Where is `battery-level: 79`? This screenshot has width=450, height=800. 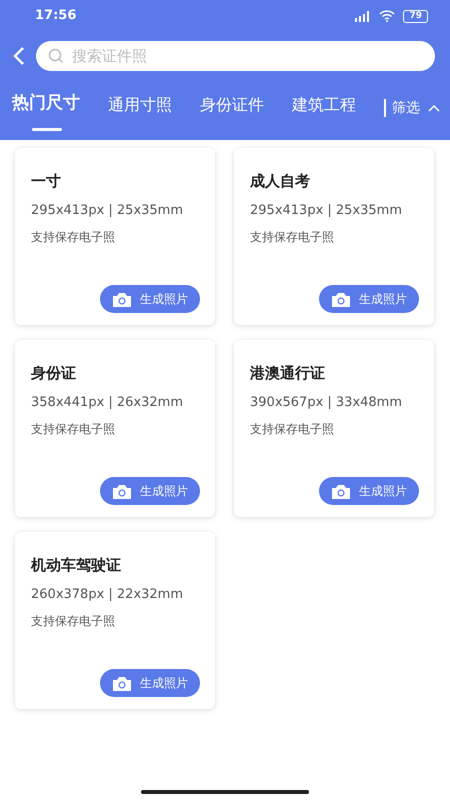
battery-level: 79 is located at coordinates (415, 16).